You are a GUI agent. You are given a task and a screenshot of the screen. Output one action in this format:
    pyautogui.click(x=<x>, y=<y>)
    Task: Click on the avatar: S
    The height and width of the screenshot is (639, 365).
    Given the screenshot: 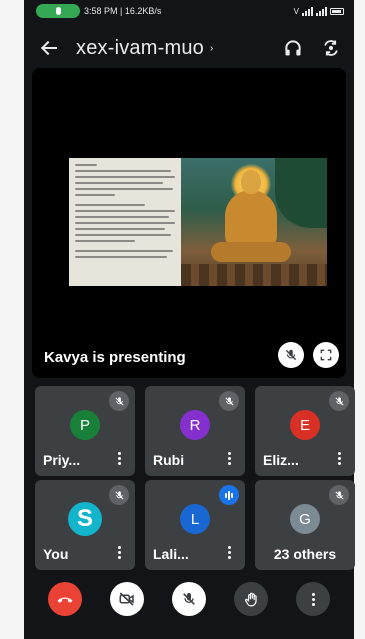 What is the action you would take?
    pyautogui.click(x=85, y=519)
    